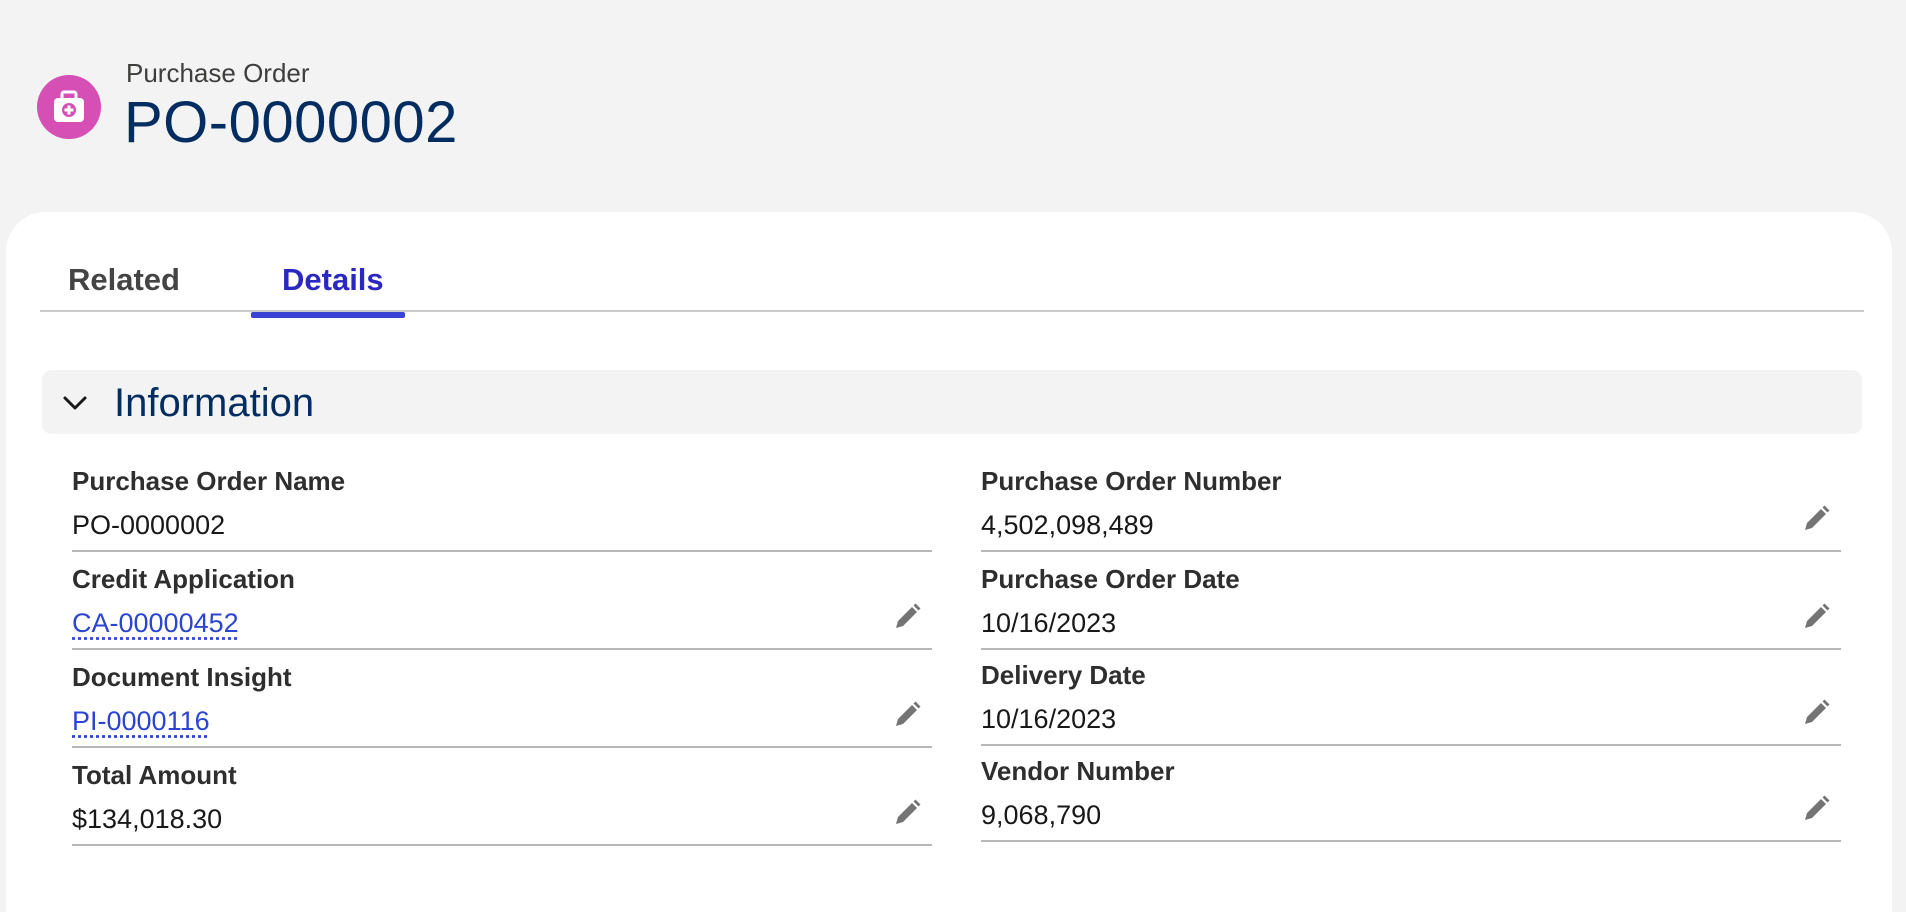 Image resolution: width=1906 pixels, height=912 pixels. Describe the element at coordinates (154, 775) in the screenshot. I see `field-label: Total Amount` at that location.